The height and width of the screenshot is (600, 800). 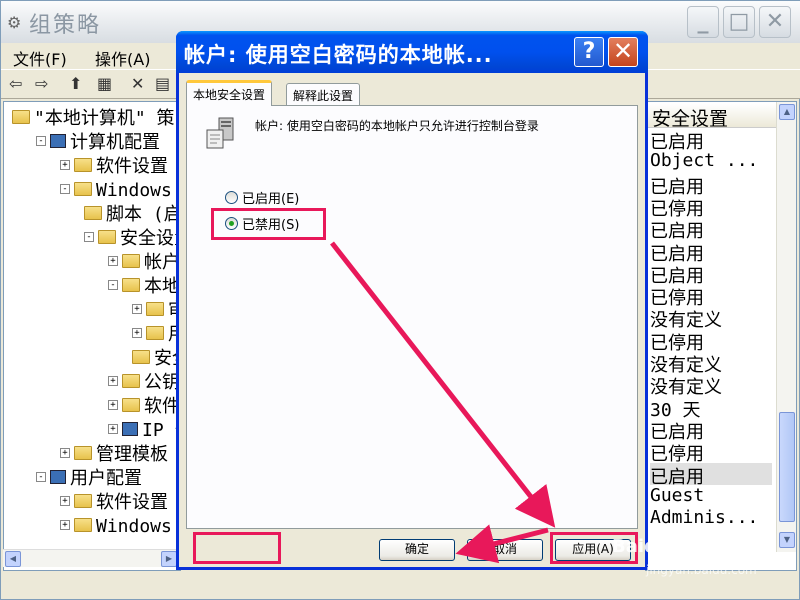 I want to click on user-icon, so click(x=58, y=477).